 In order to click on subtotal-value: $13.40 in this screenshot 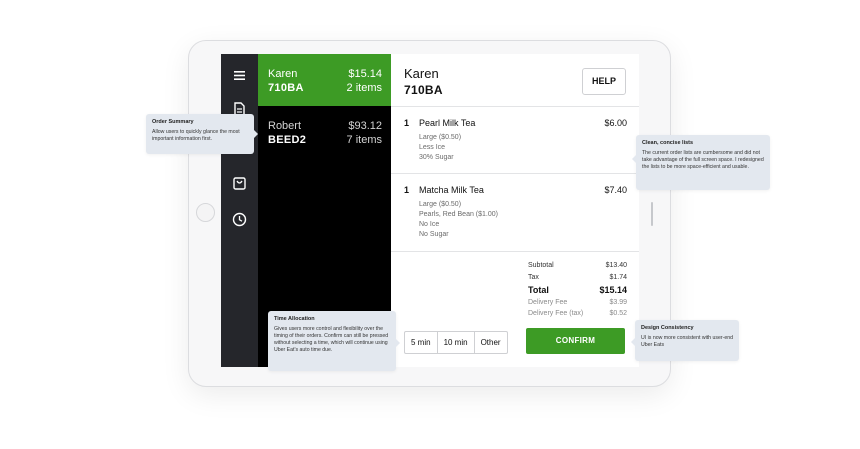, I will do `click(616, 265)`.